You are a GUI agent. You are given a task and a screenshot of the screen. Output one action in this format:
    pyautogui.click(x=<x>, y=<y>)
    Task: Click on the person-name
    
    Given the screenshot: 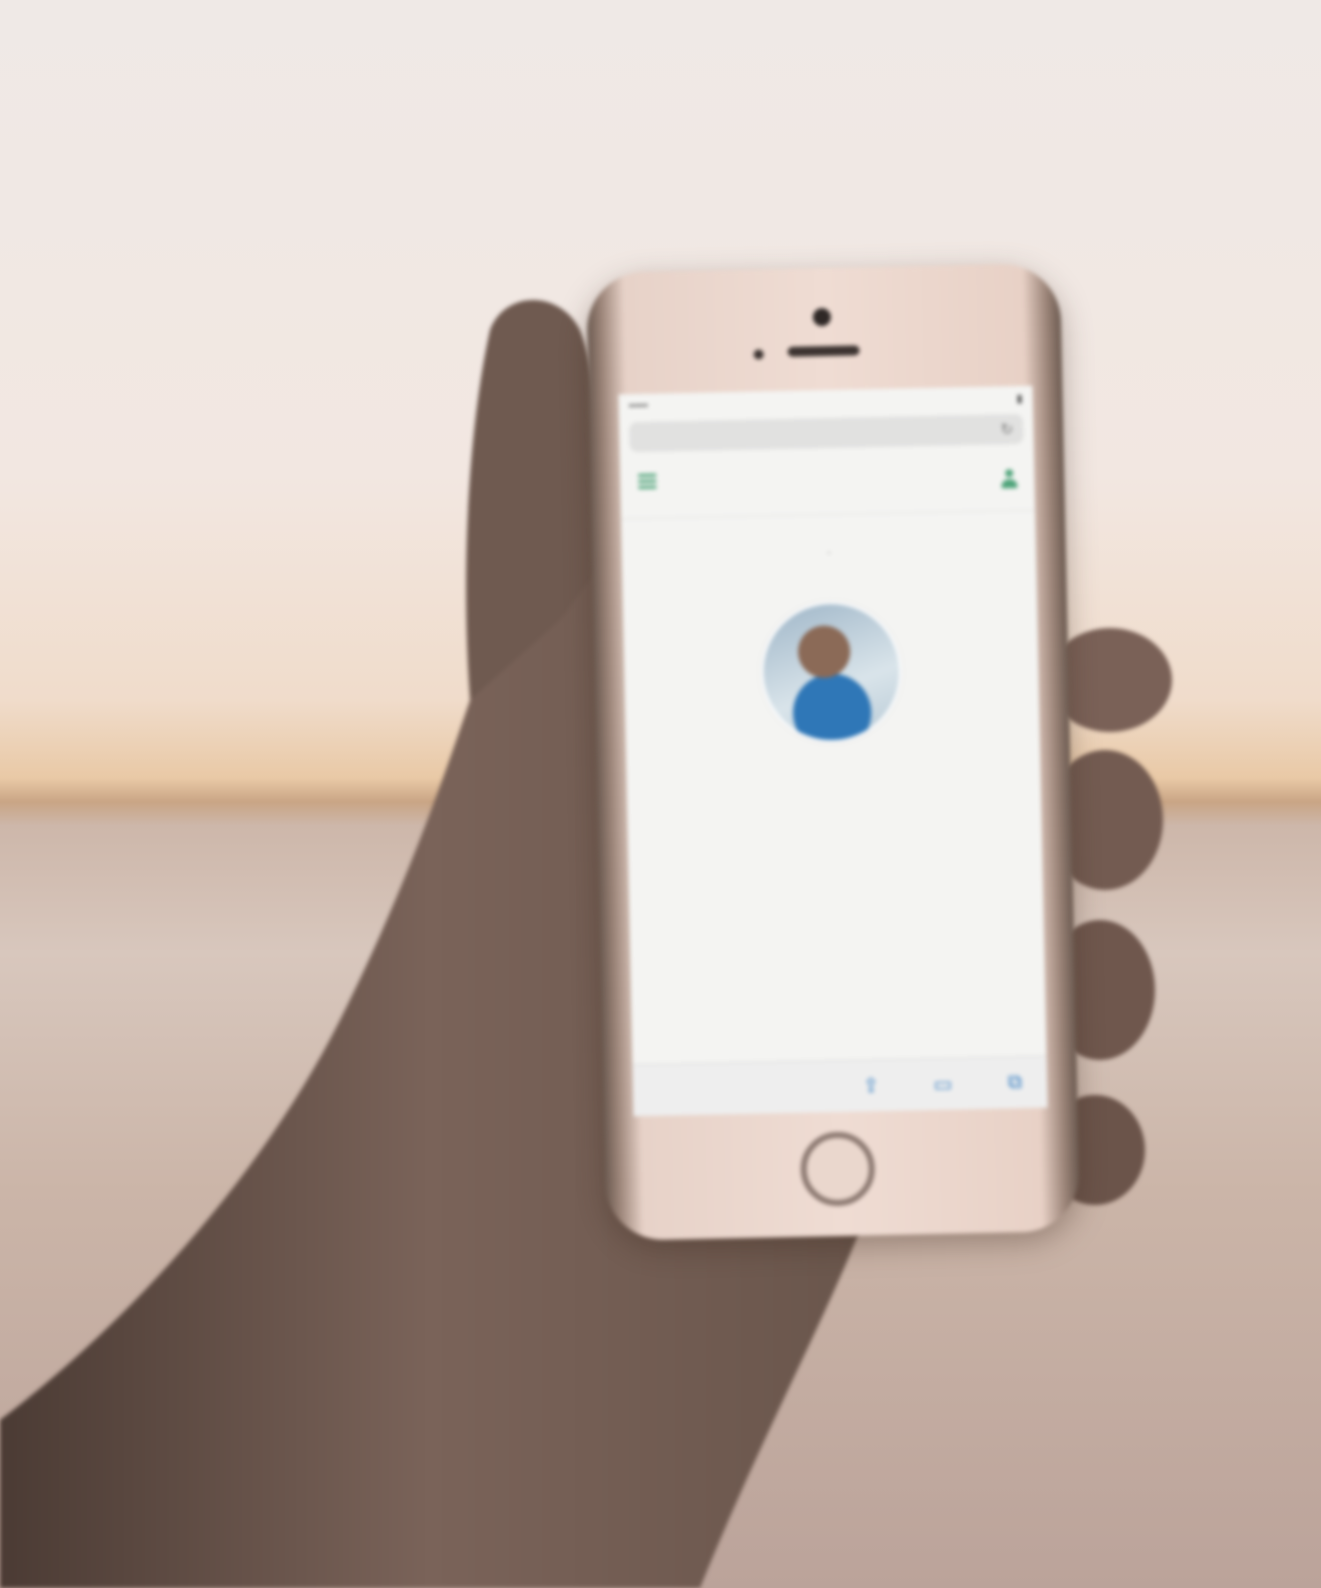 What is the action you would take?
    pyautogui.click(x=833, y=757)
    